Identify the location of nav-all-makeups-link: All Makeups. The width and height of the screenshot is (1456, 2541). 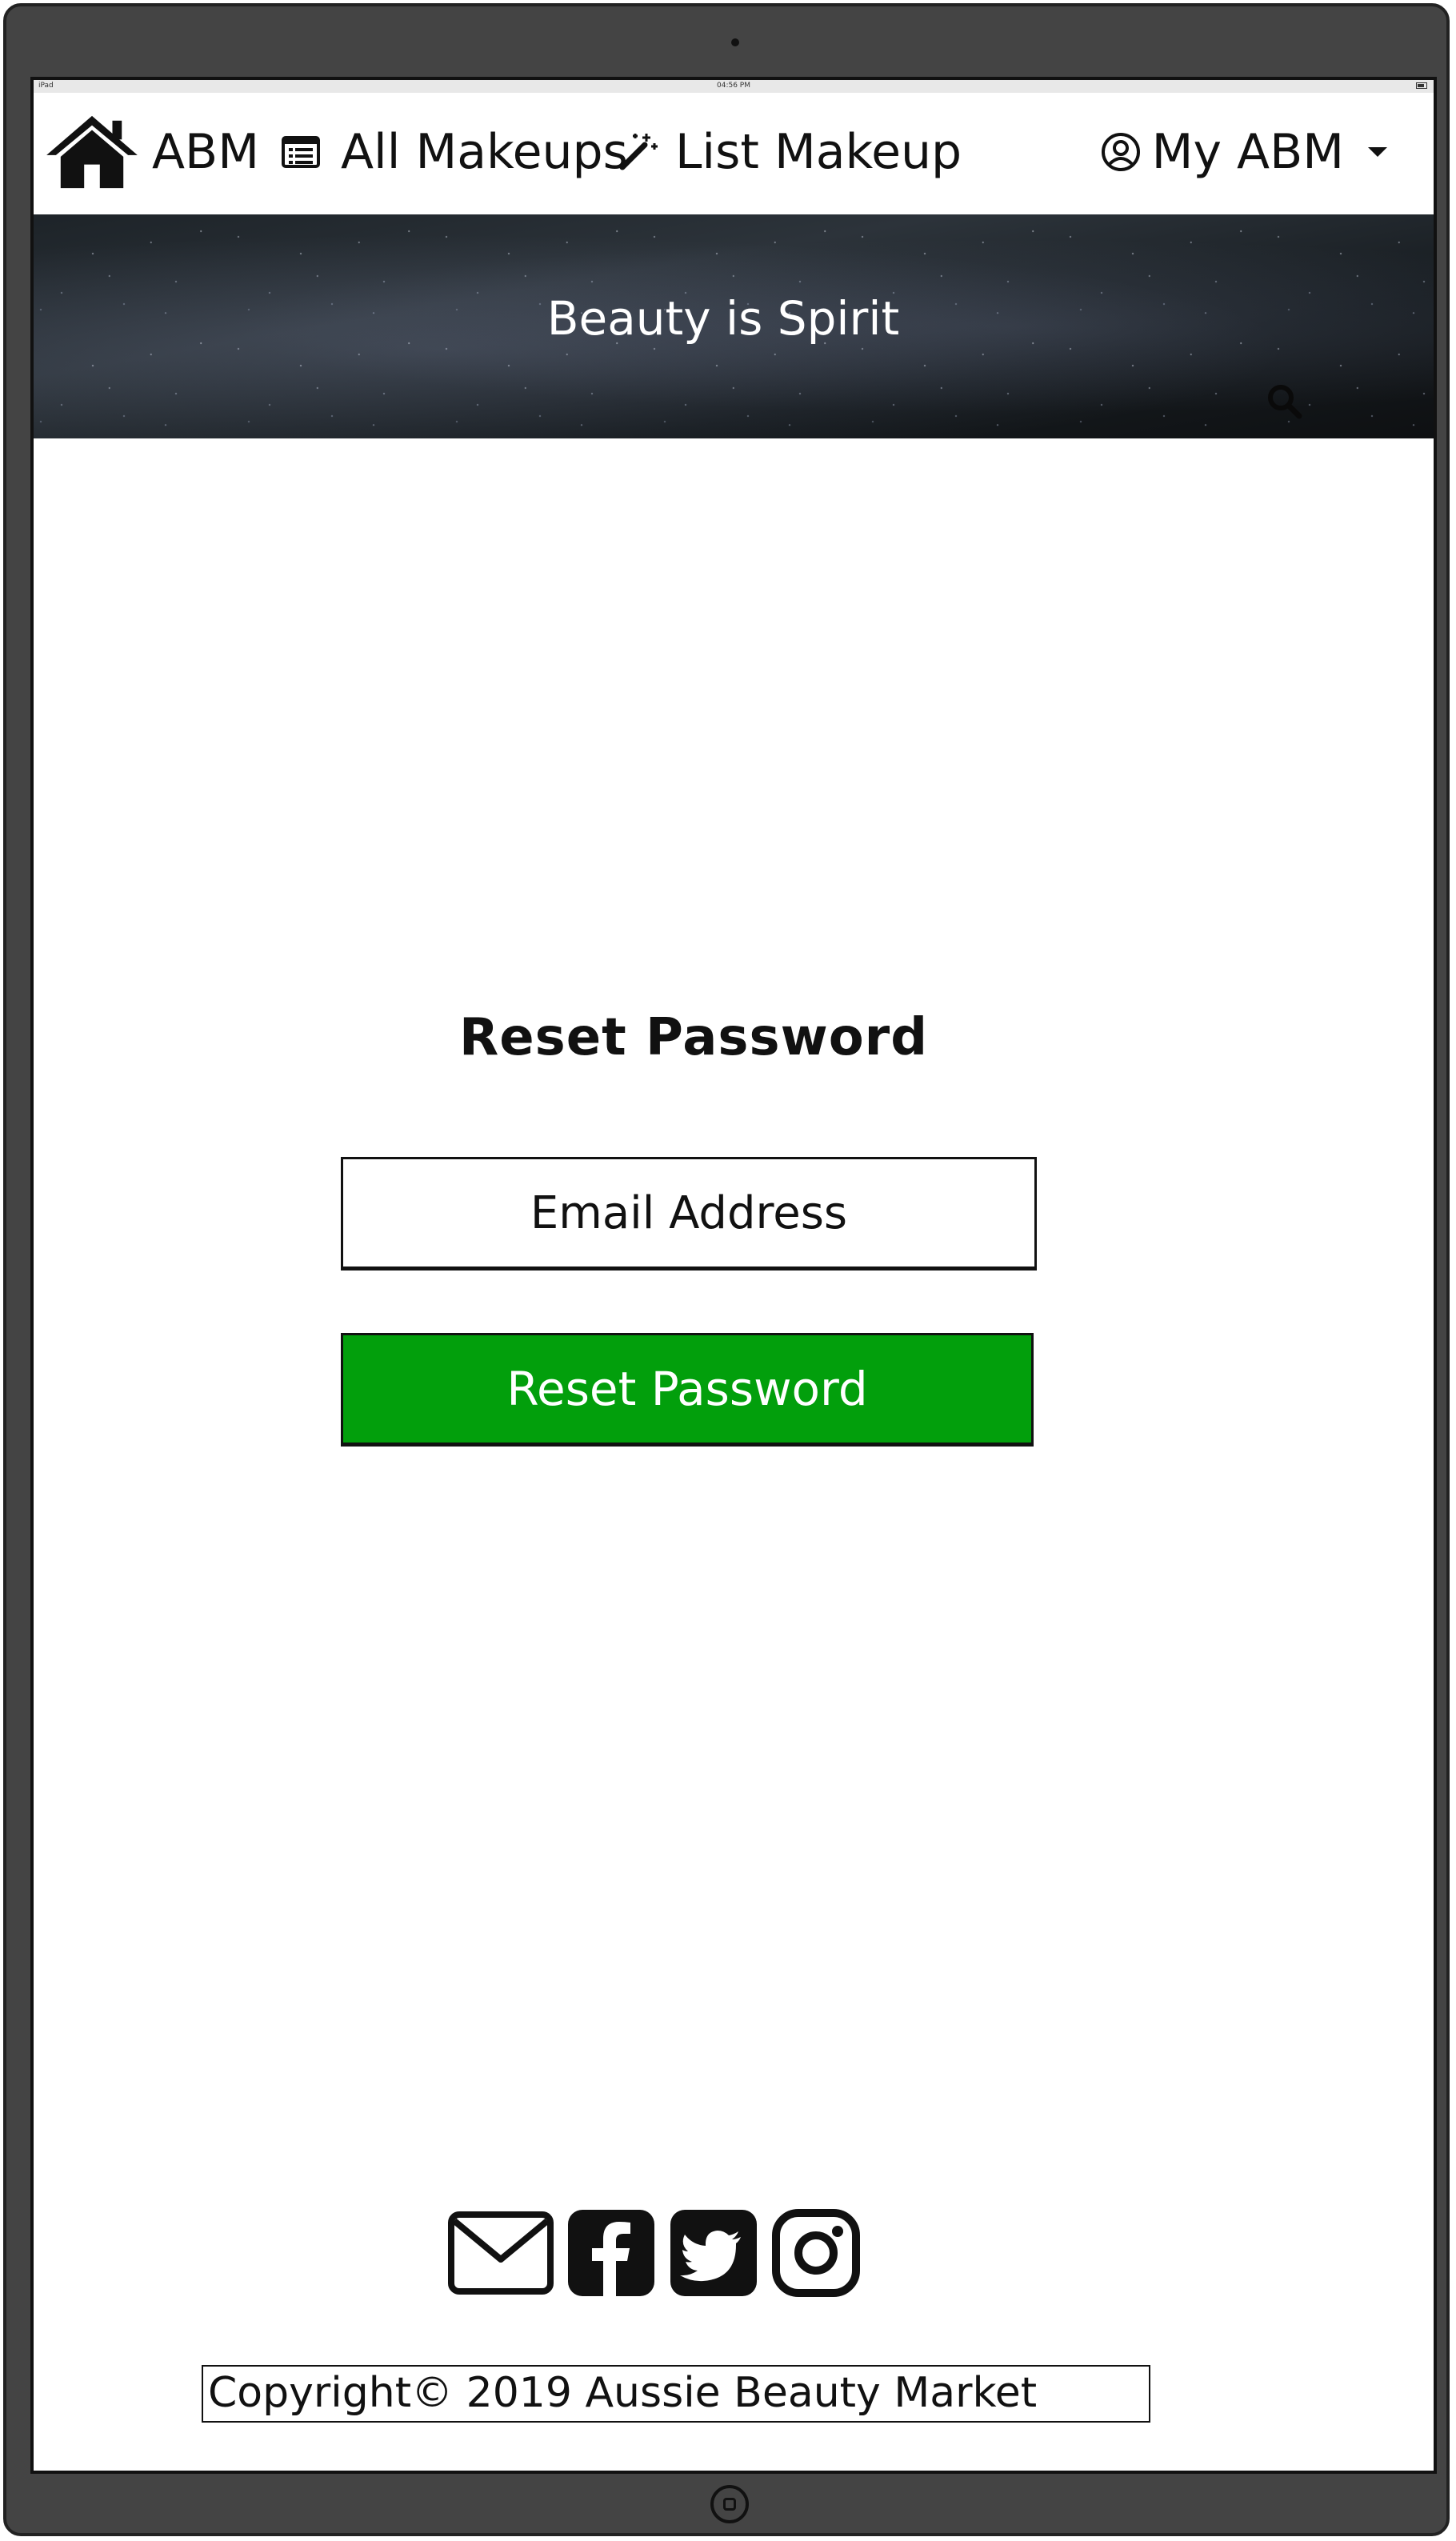
(455, 152).